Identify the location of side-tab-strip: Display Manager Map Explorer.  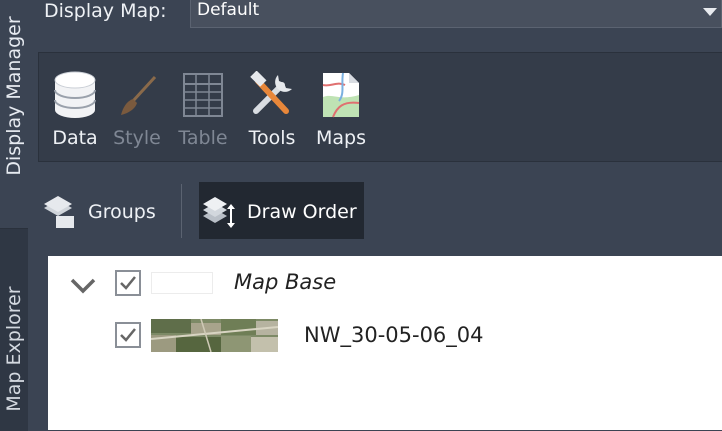
(14, 215).